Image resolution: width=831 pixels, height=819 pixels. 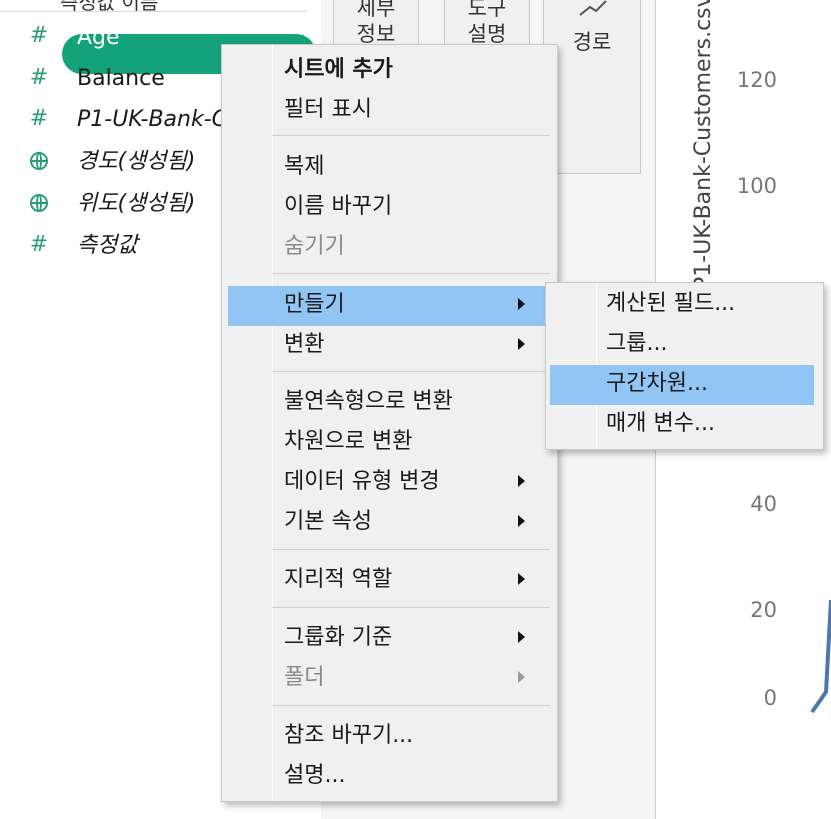 What do you see at coordinates (389, 346) in the screenshot?
I see `menu-item-transform: 변환` at bounding box center [389, 346].